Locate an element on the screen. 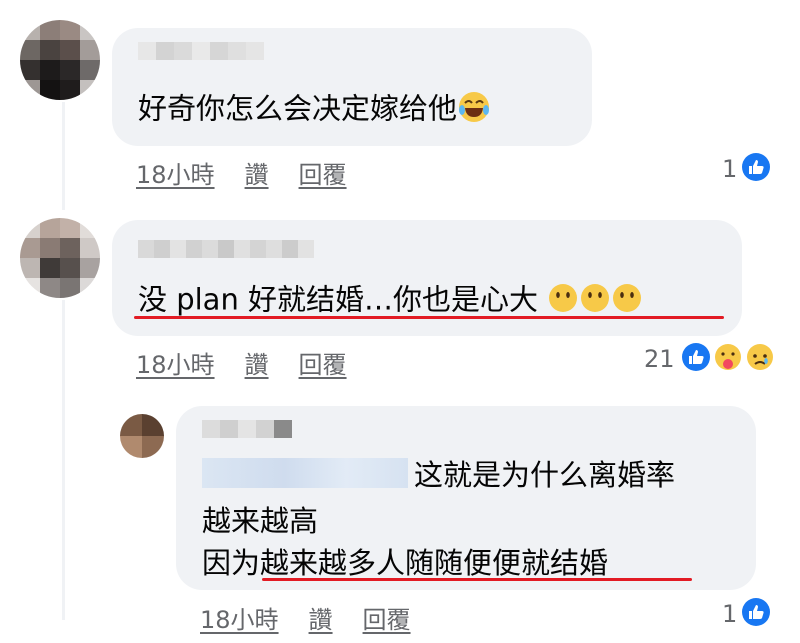  sad-reaction-icon is located at coordinates (760, 359).